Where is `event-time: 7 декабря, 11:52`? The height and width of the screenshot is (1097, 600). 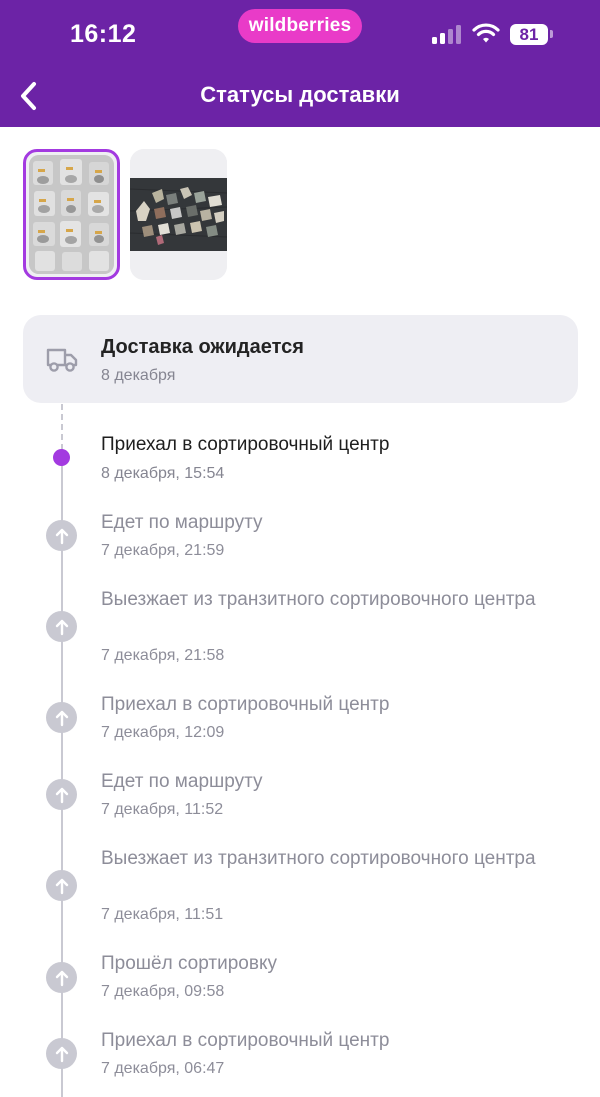
event-time: 7 декабря, 11:52 is located at coordinates (162, 809).